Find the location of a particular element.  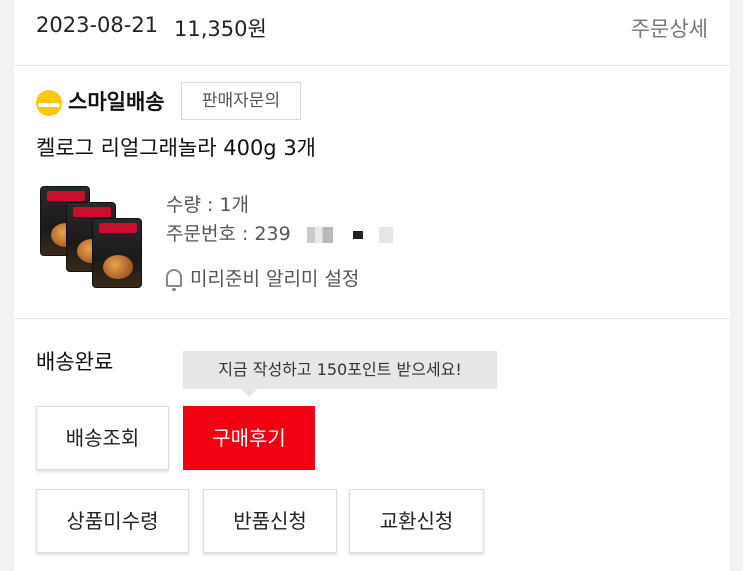

order-header: 2023-08-21 11,350원 주문상세 is located at coordinates (372, 33).